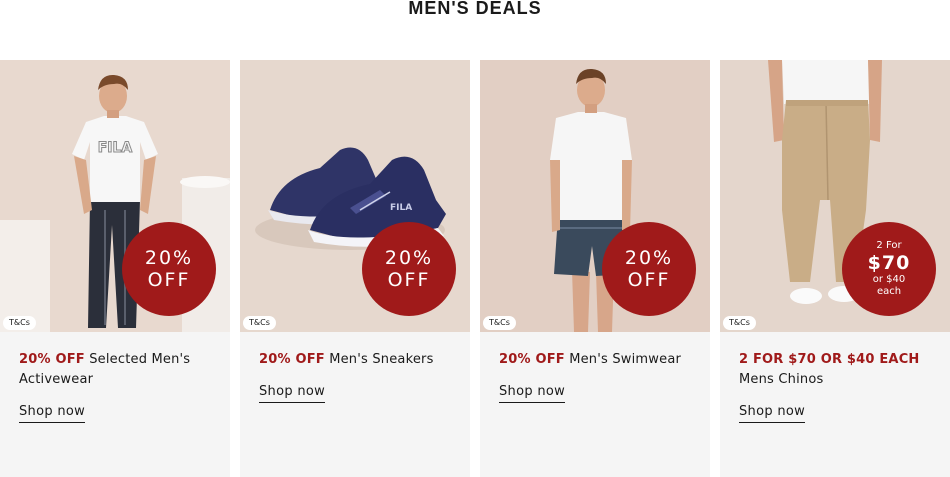 The width and height of the screenshot is (950, 477). What do you see at coordinates (839, 370) in the screenshot?
I see `deal-description: 2 FOR $70 OR $40 EACH Mens Chinos` at bounding box center [839, 370].